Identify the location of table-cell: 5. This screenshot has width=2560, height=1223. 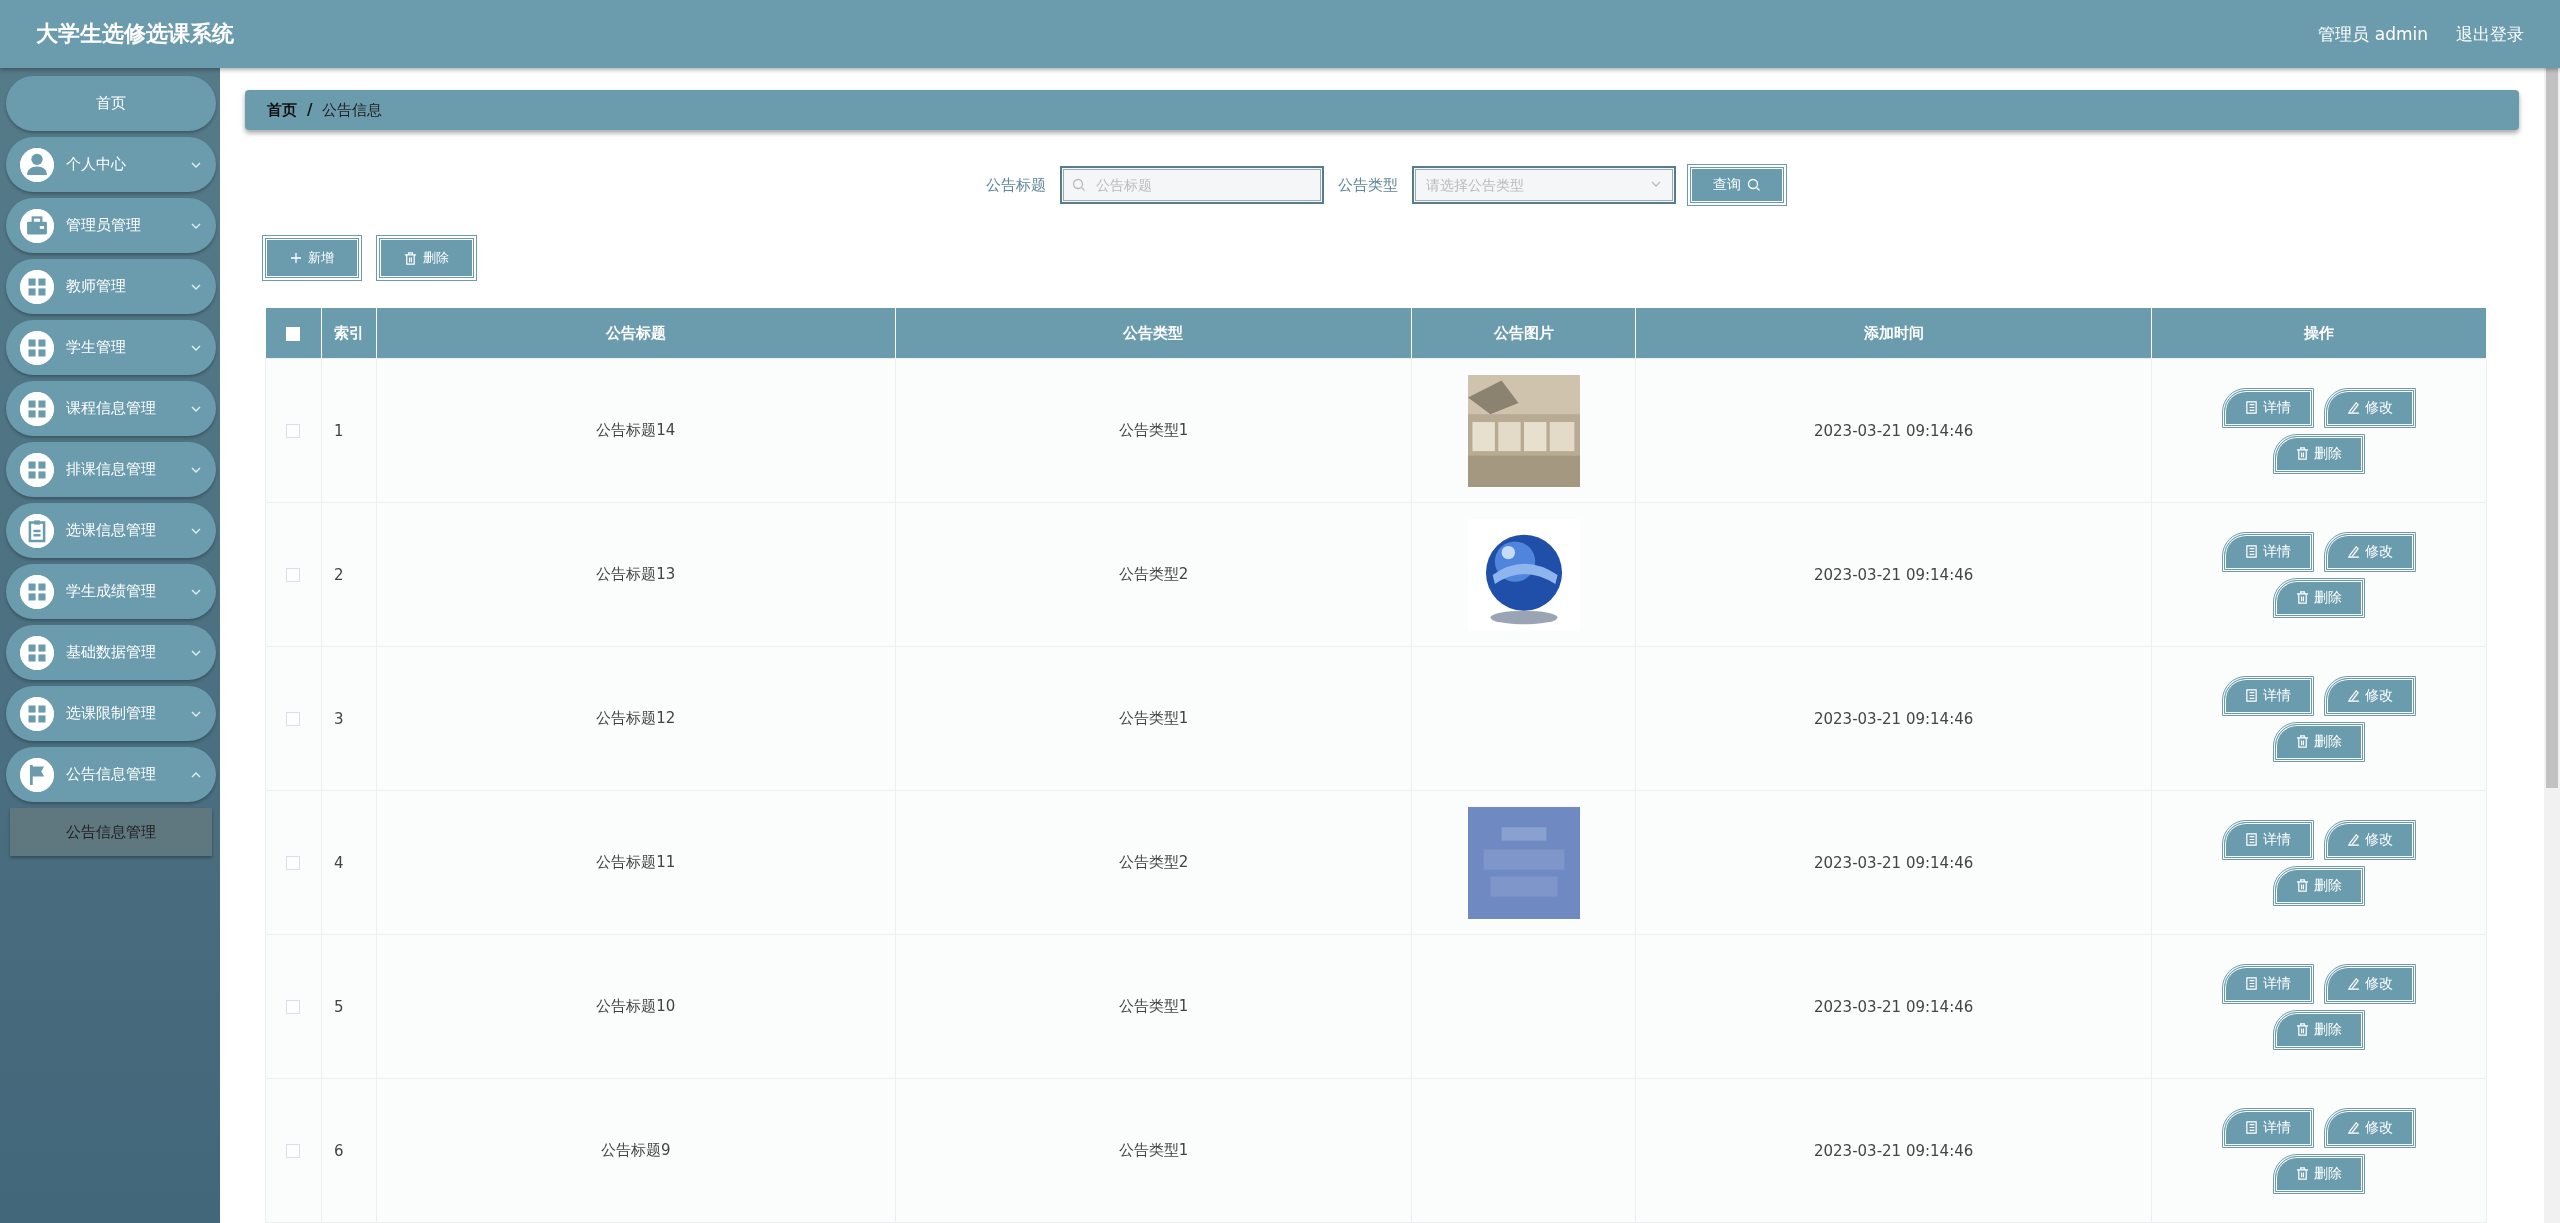
(349, 1006).